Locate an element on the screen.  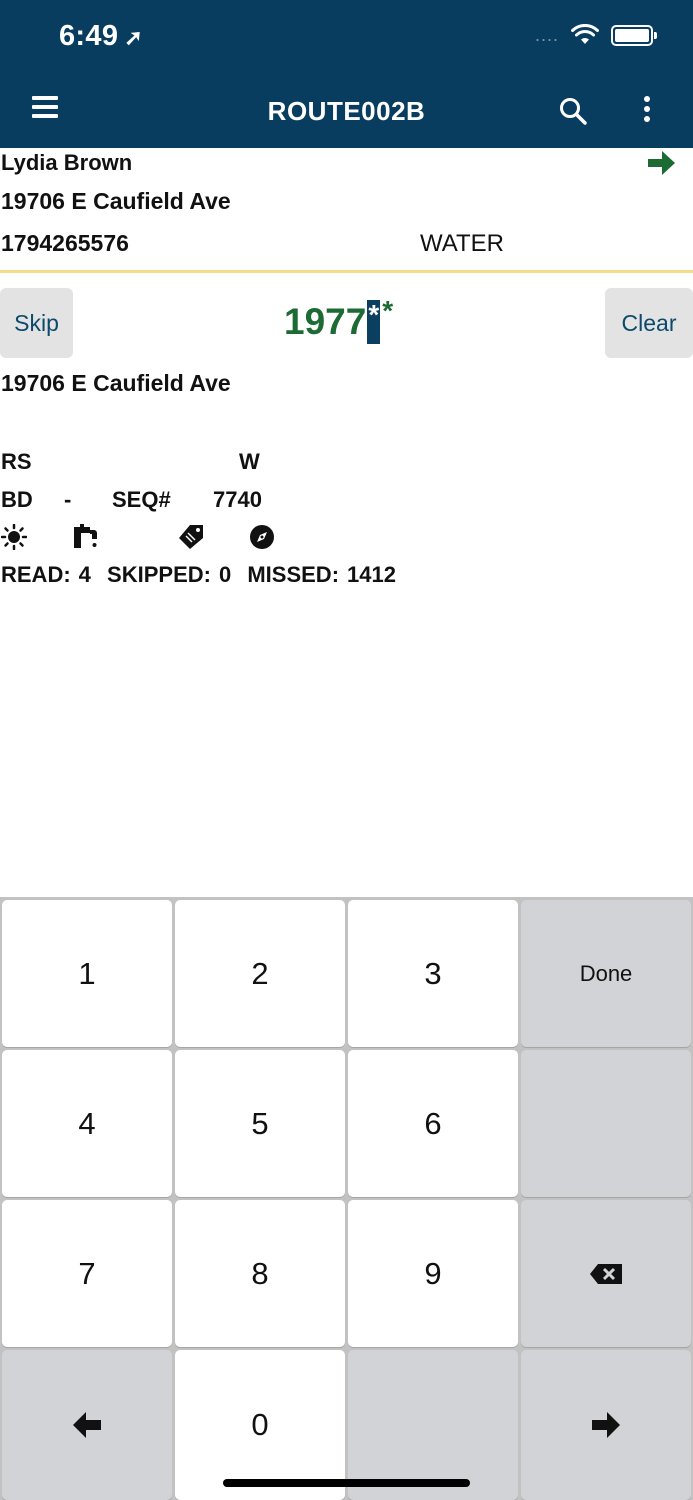
page-title: ROUTE002B is located at coordinates (346, 111).